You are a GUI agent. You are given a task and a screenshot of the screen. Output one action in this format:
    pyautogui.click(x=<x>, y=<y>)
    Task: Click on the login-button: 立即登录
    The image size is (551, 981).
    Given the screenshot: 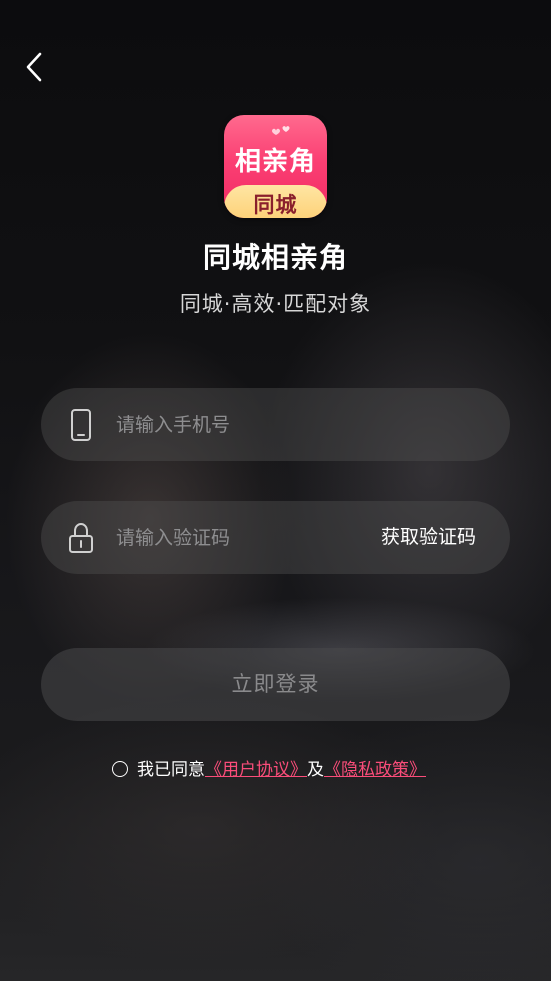 What is the action you would take?
    pyautogui.click(x=275, y=684)
    